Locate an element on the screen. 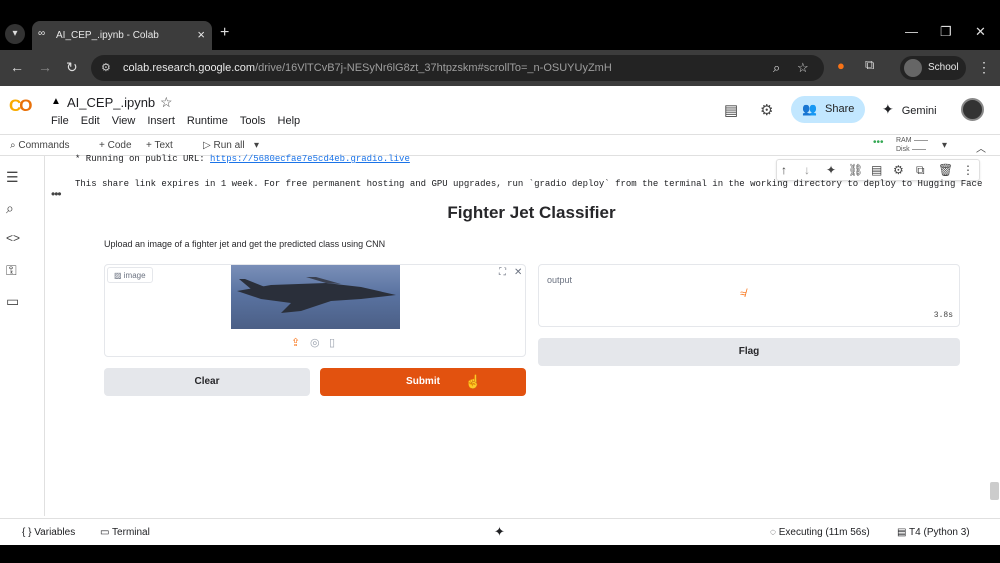  loading-icon: ≉ is located at coordinates (743, 294).